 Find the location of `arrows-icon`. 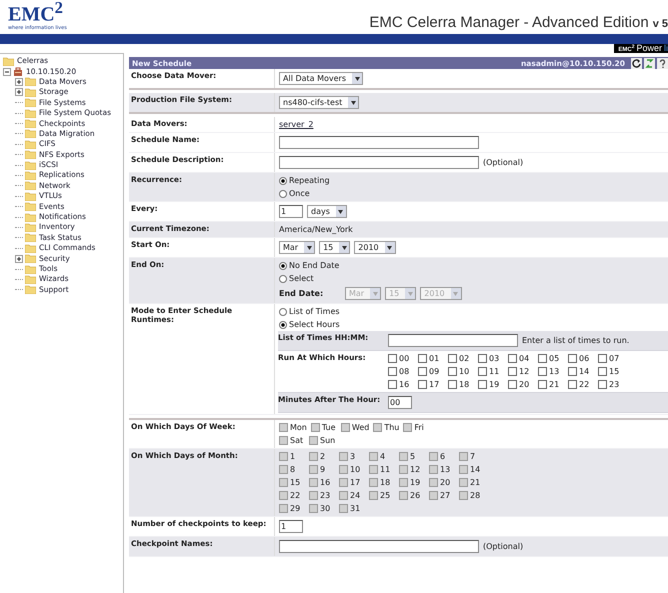

arrows-icon is located at coordinates (649, 63).